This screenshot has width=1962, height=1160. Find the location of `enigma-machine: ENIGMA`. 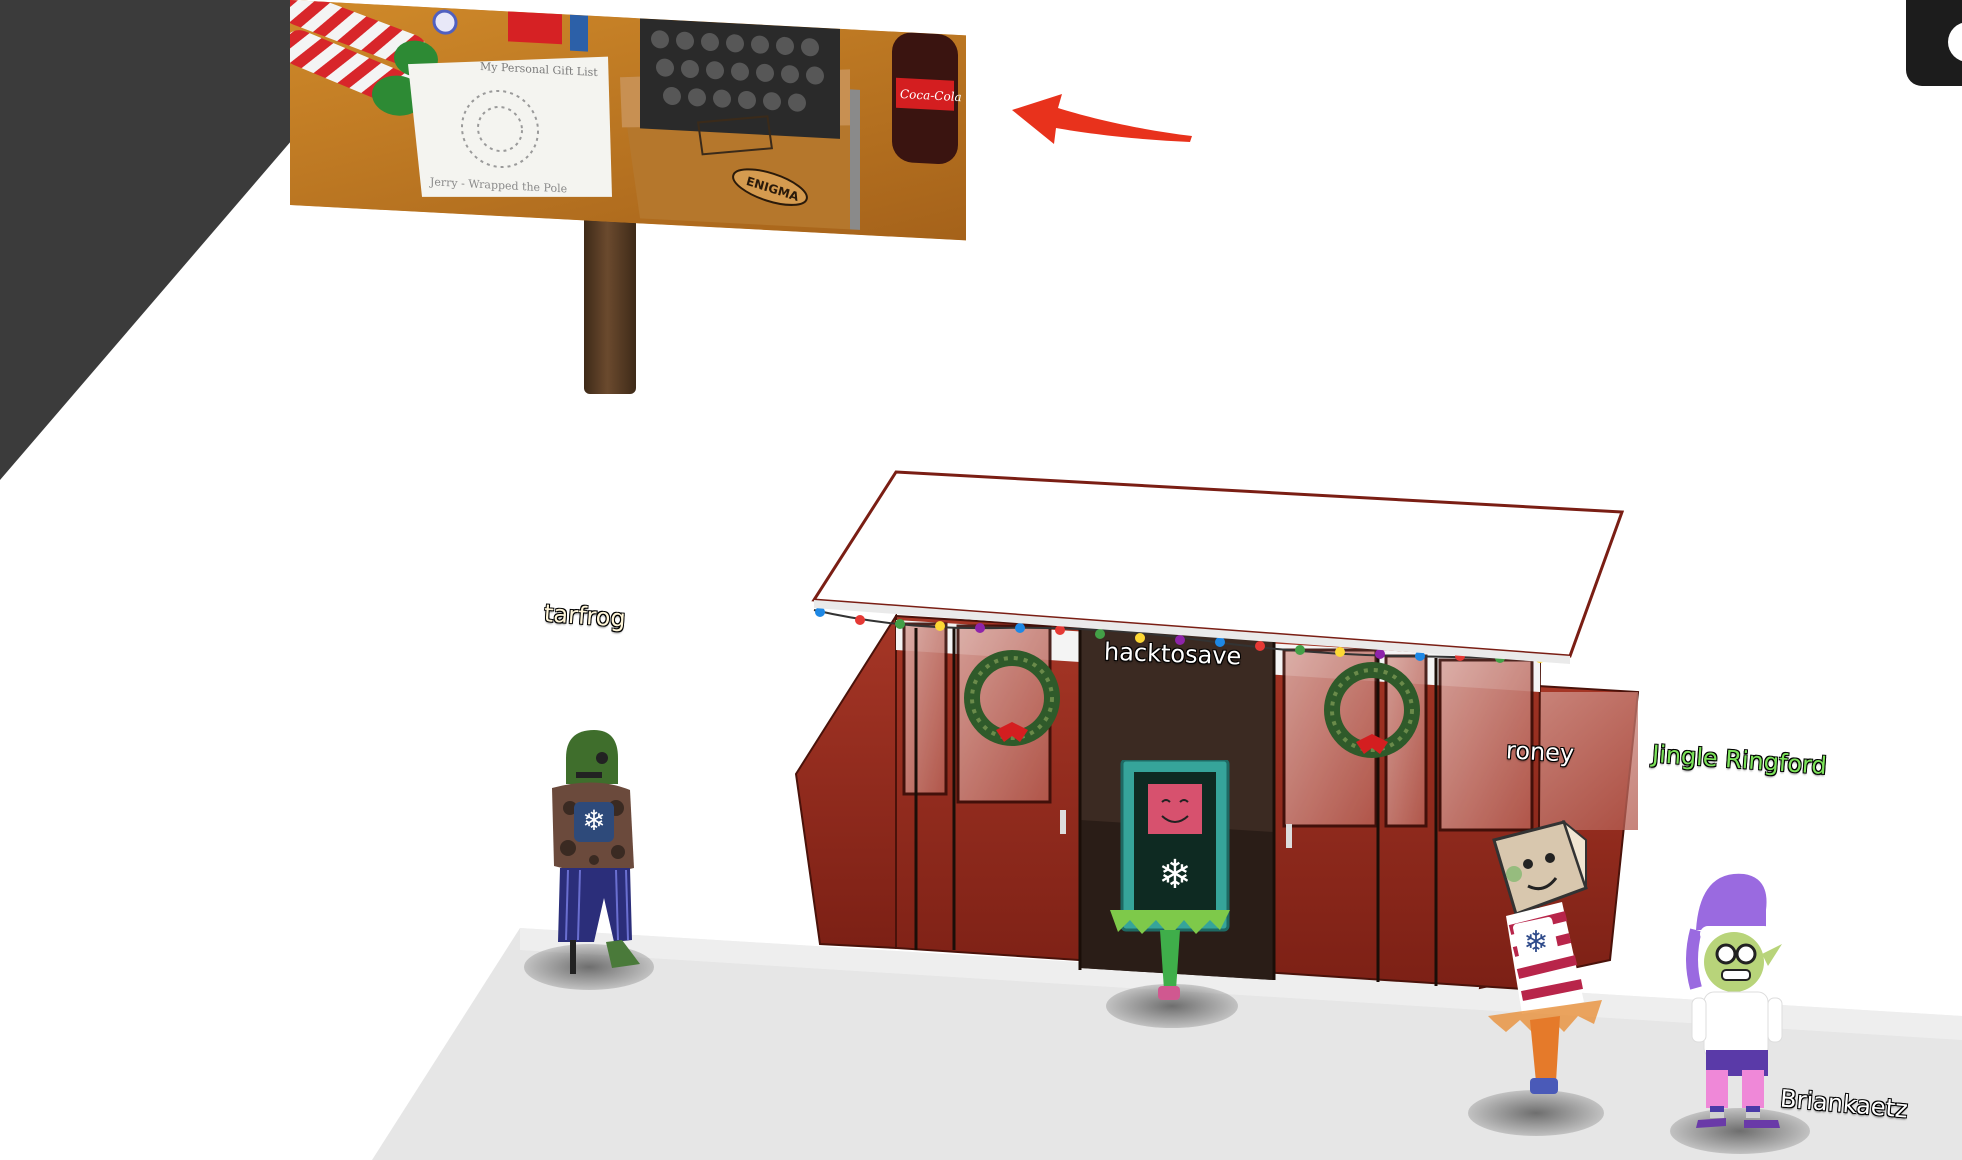

enigma-machine: ENIGMA is located at coordinates (740, 124).